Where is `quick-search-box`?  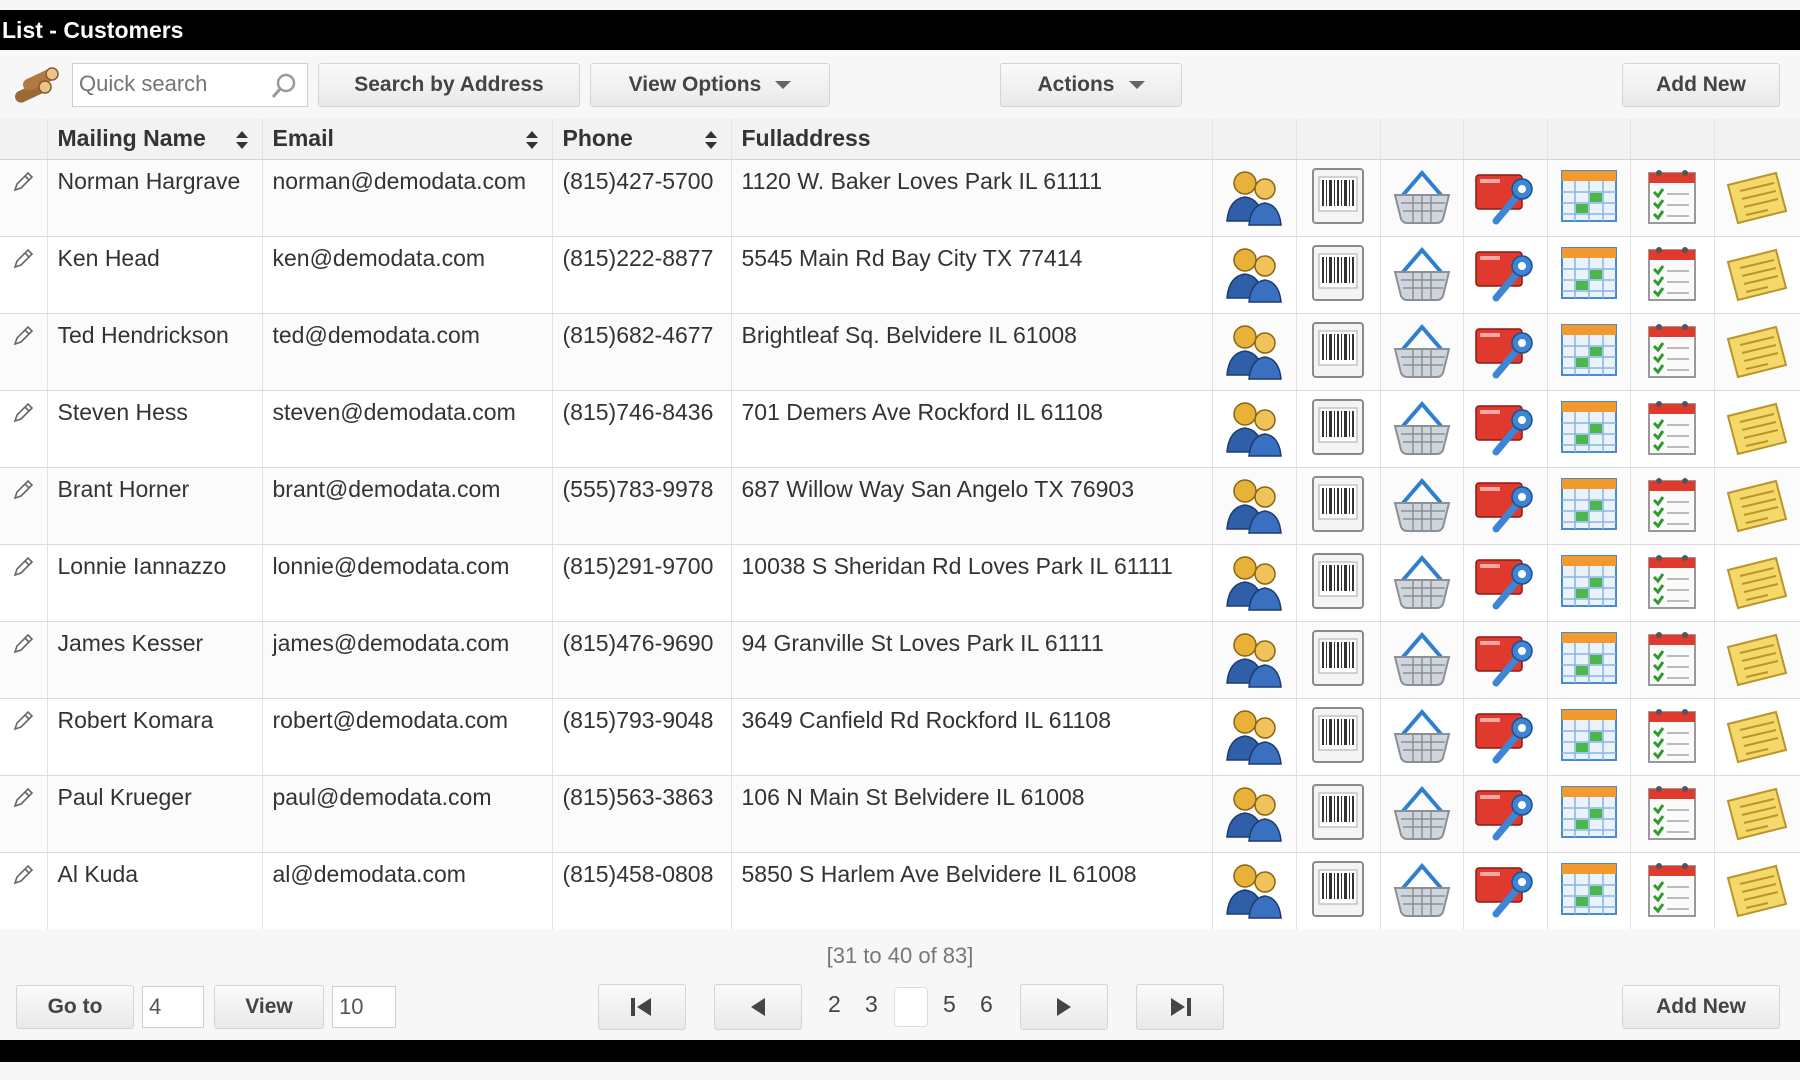 quick-search-box is located at coordinates (190, 85).